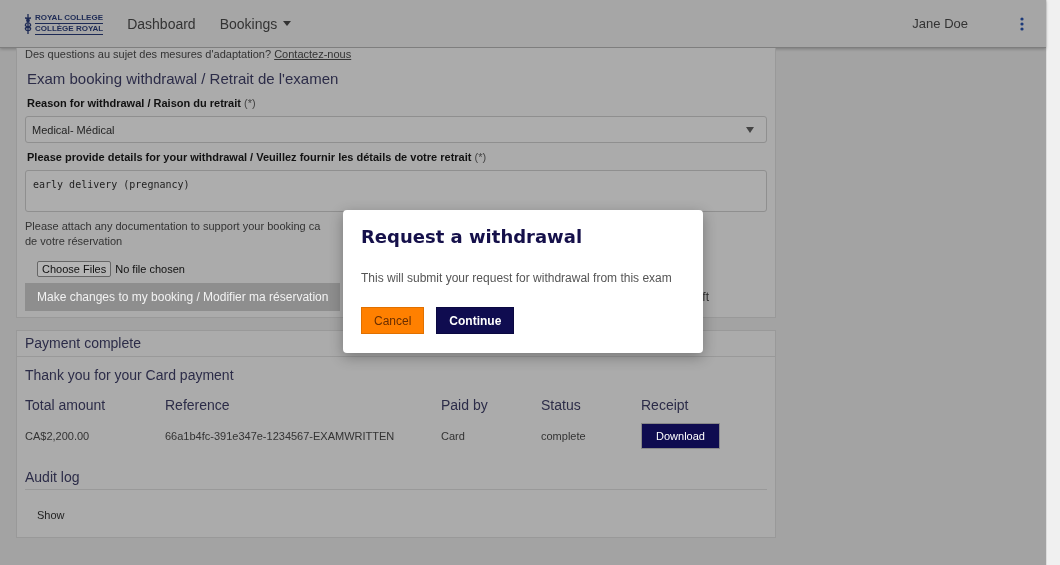 This screenshot has height=565, width=1060. Describe the element at coordinates (750, 129) in the screenshot. I see `dropdown-arrow-icon` at that location.